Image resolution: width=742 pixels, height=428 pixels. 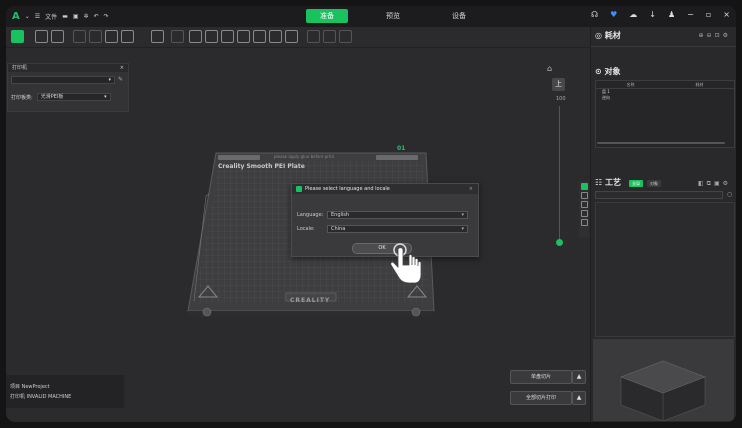 What do you see at coordinates (73, 97) in the screenshot?
I see `plate-type-select: 光滑PEI板 ▾` at bounding box center [73, 97].